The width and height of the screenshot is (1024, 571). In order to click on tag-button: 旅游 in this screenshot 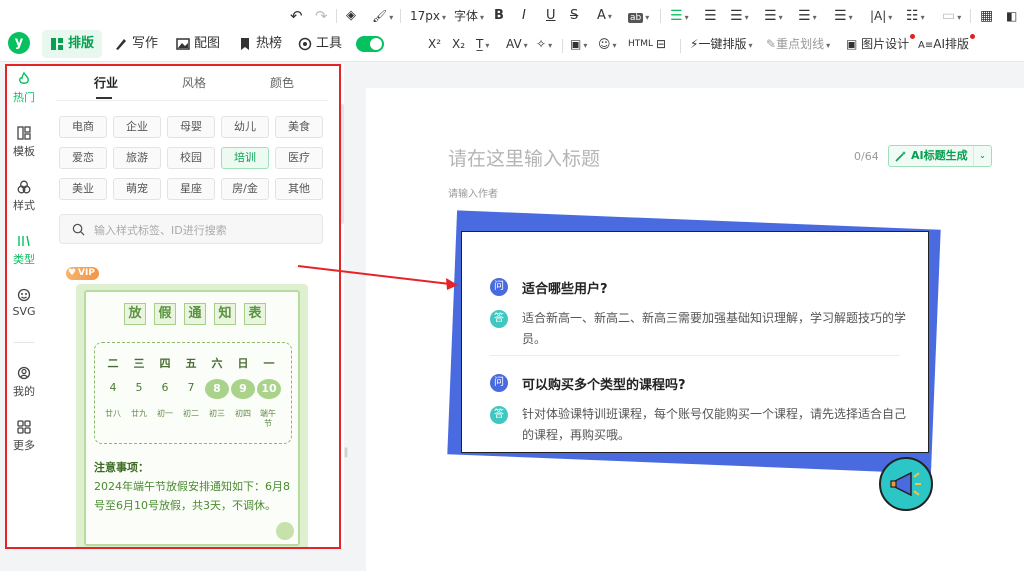, I will do `click(137, 158)`.